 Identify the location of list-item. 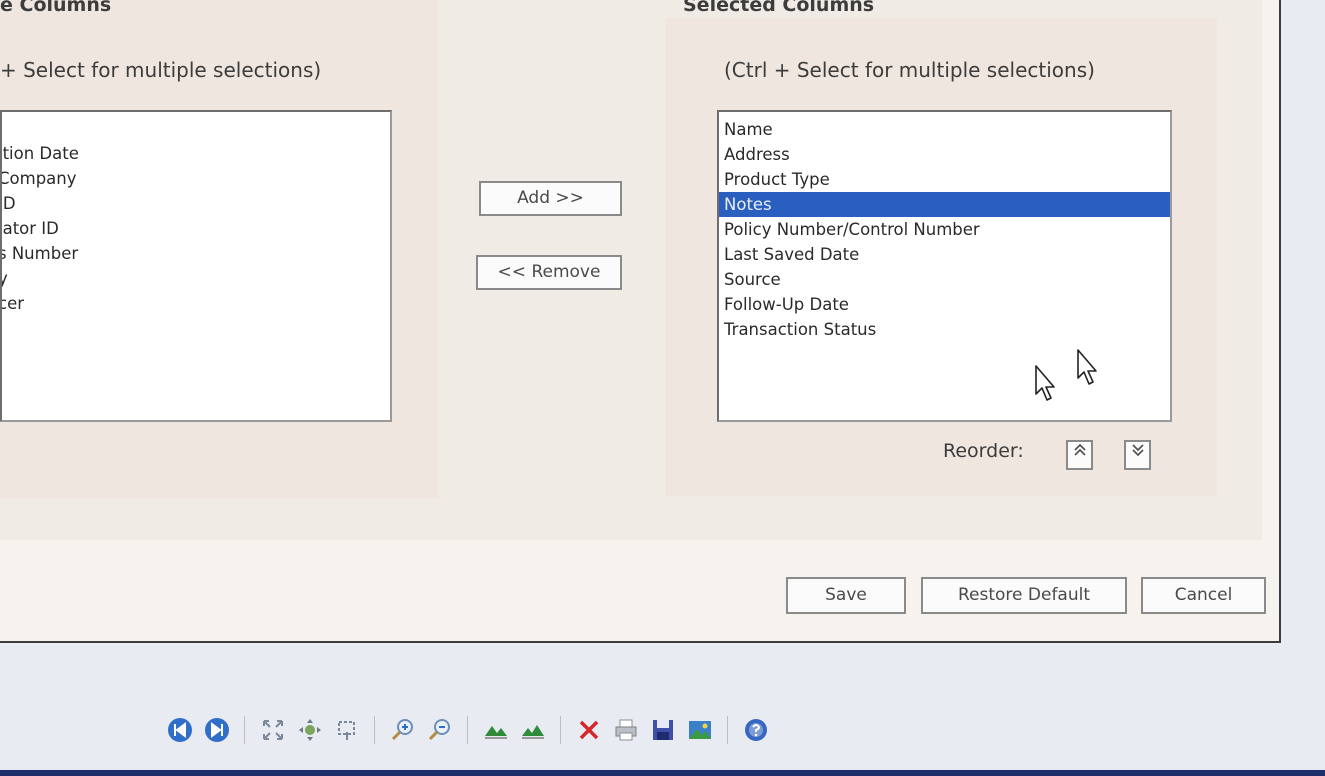
(196, 128).